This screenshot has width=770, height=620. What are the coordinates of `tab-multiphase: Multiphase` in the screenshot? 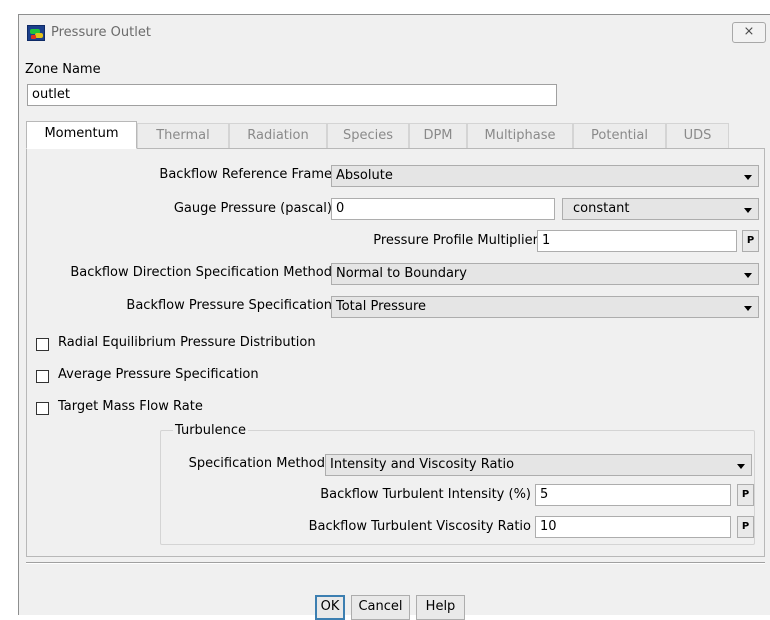 It's located at (520, 135).